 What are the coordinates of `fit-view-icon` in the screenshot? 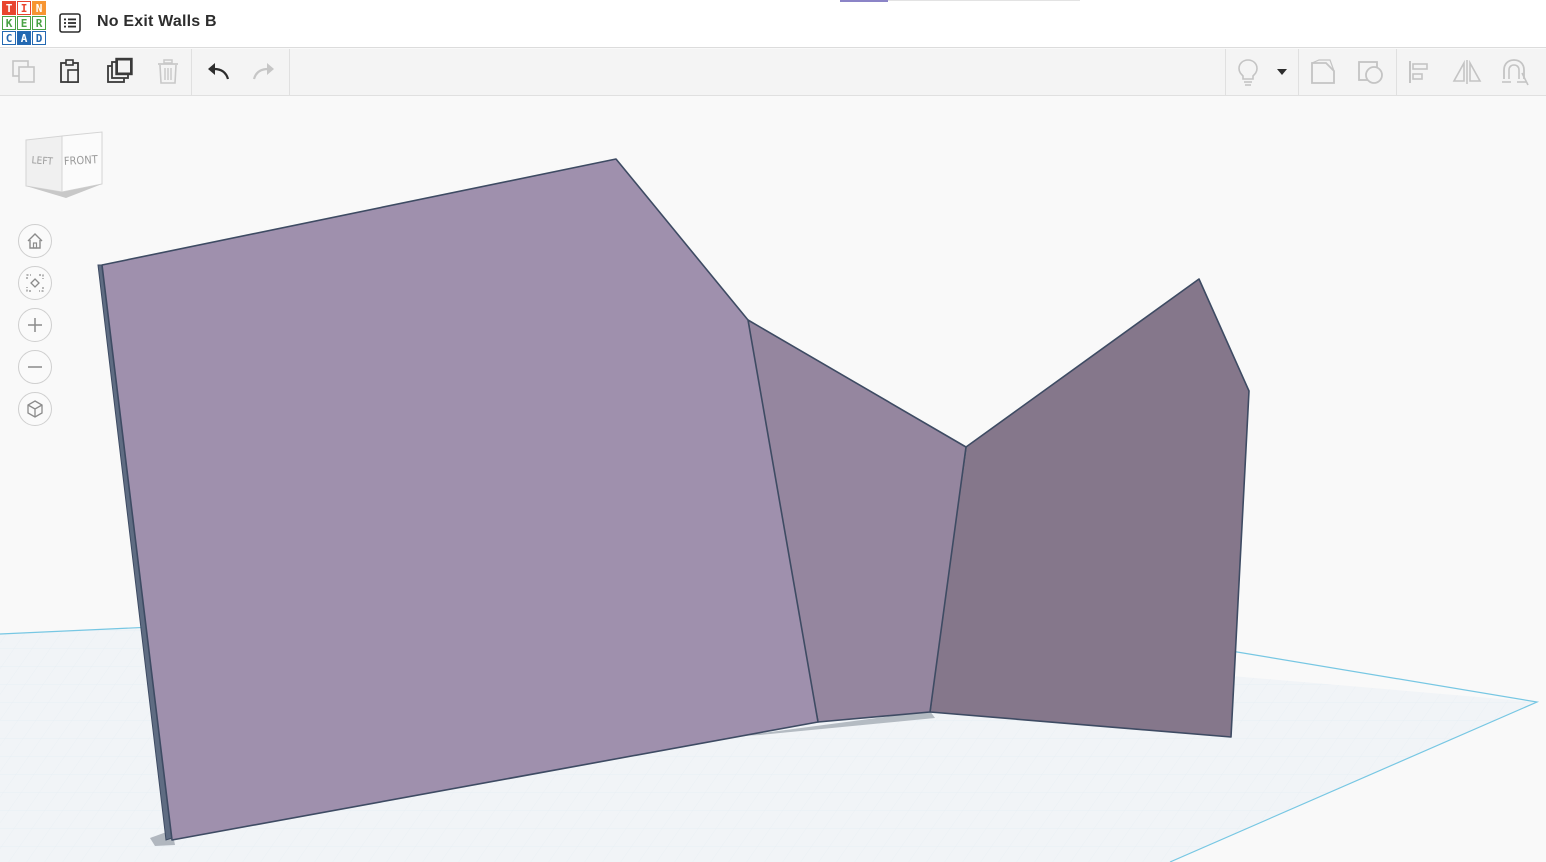 It's located at (35, 283).